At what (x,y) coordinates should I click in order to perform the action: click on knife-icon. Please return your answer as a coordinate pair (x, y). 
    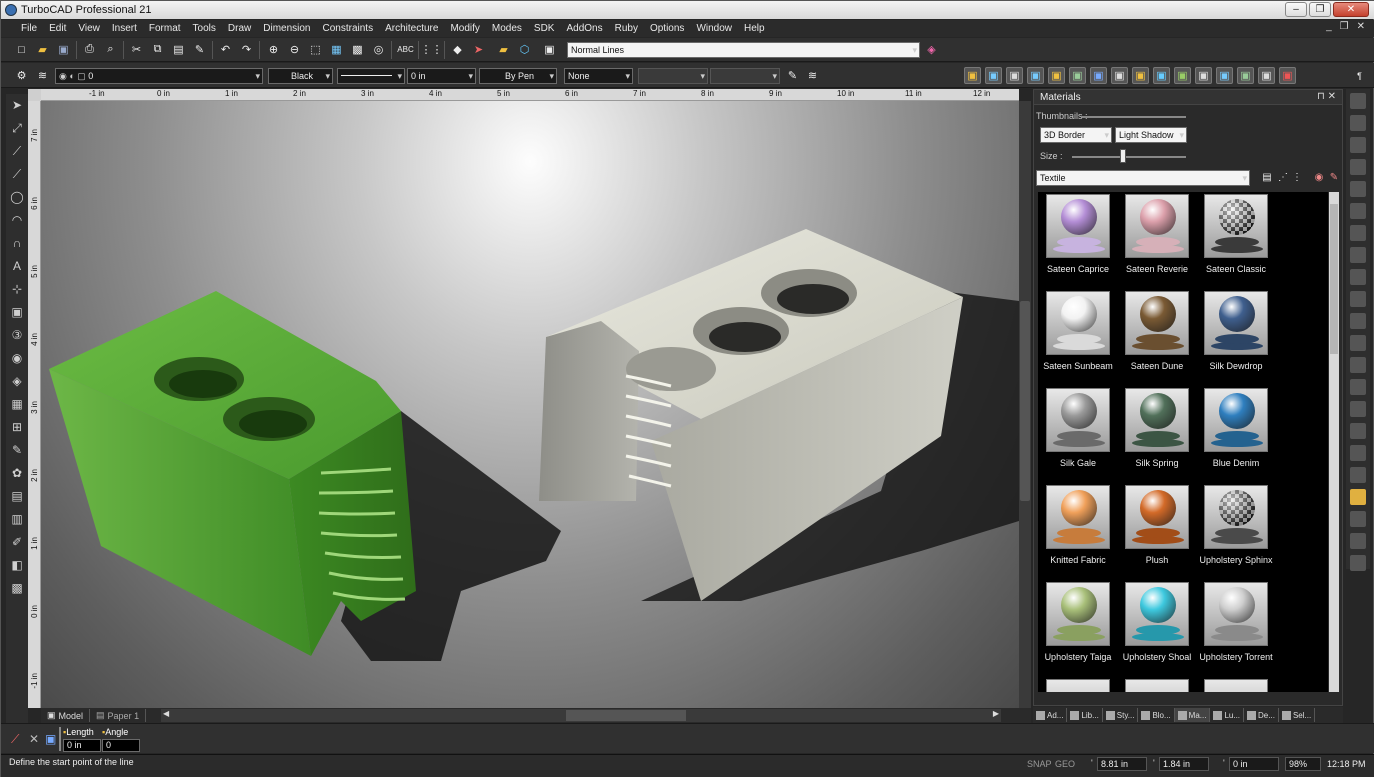
    Looking at the image, I should click on (1358, 123).